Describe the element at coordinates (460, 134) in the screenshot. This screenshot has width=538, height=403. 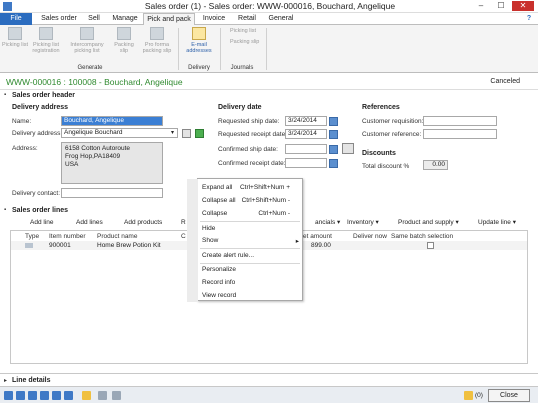
I see `customer-reference-field` at that location.